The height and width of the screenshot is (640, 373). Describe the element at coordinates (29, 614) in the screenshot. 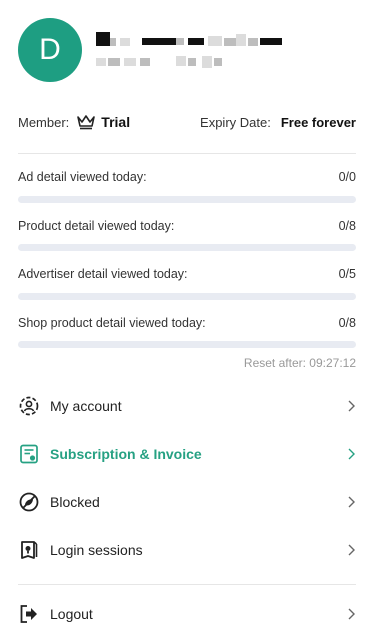

I see `logout-icon` at that location.